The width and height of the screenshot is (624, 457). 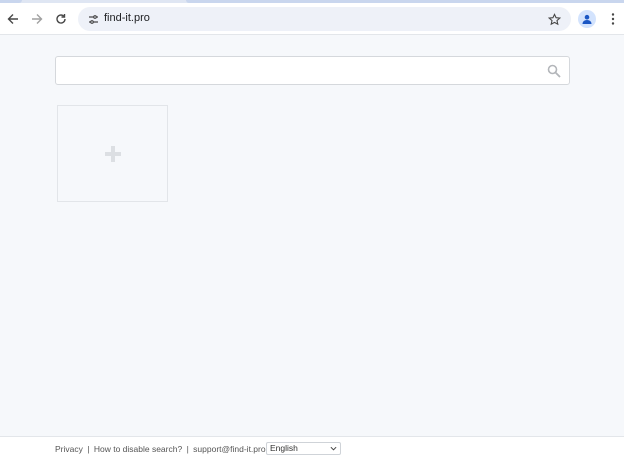 What do you see at coordinates (69, 449) in the screenshot?
I see `privacy-link: Privacy` at bounding box center [69, 449].